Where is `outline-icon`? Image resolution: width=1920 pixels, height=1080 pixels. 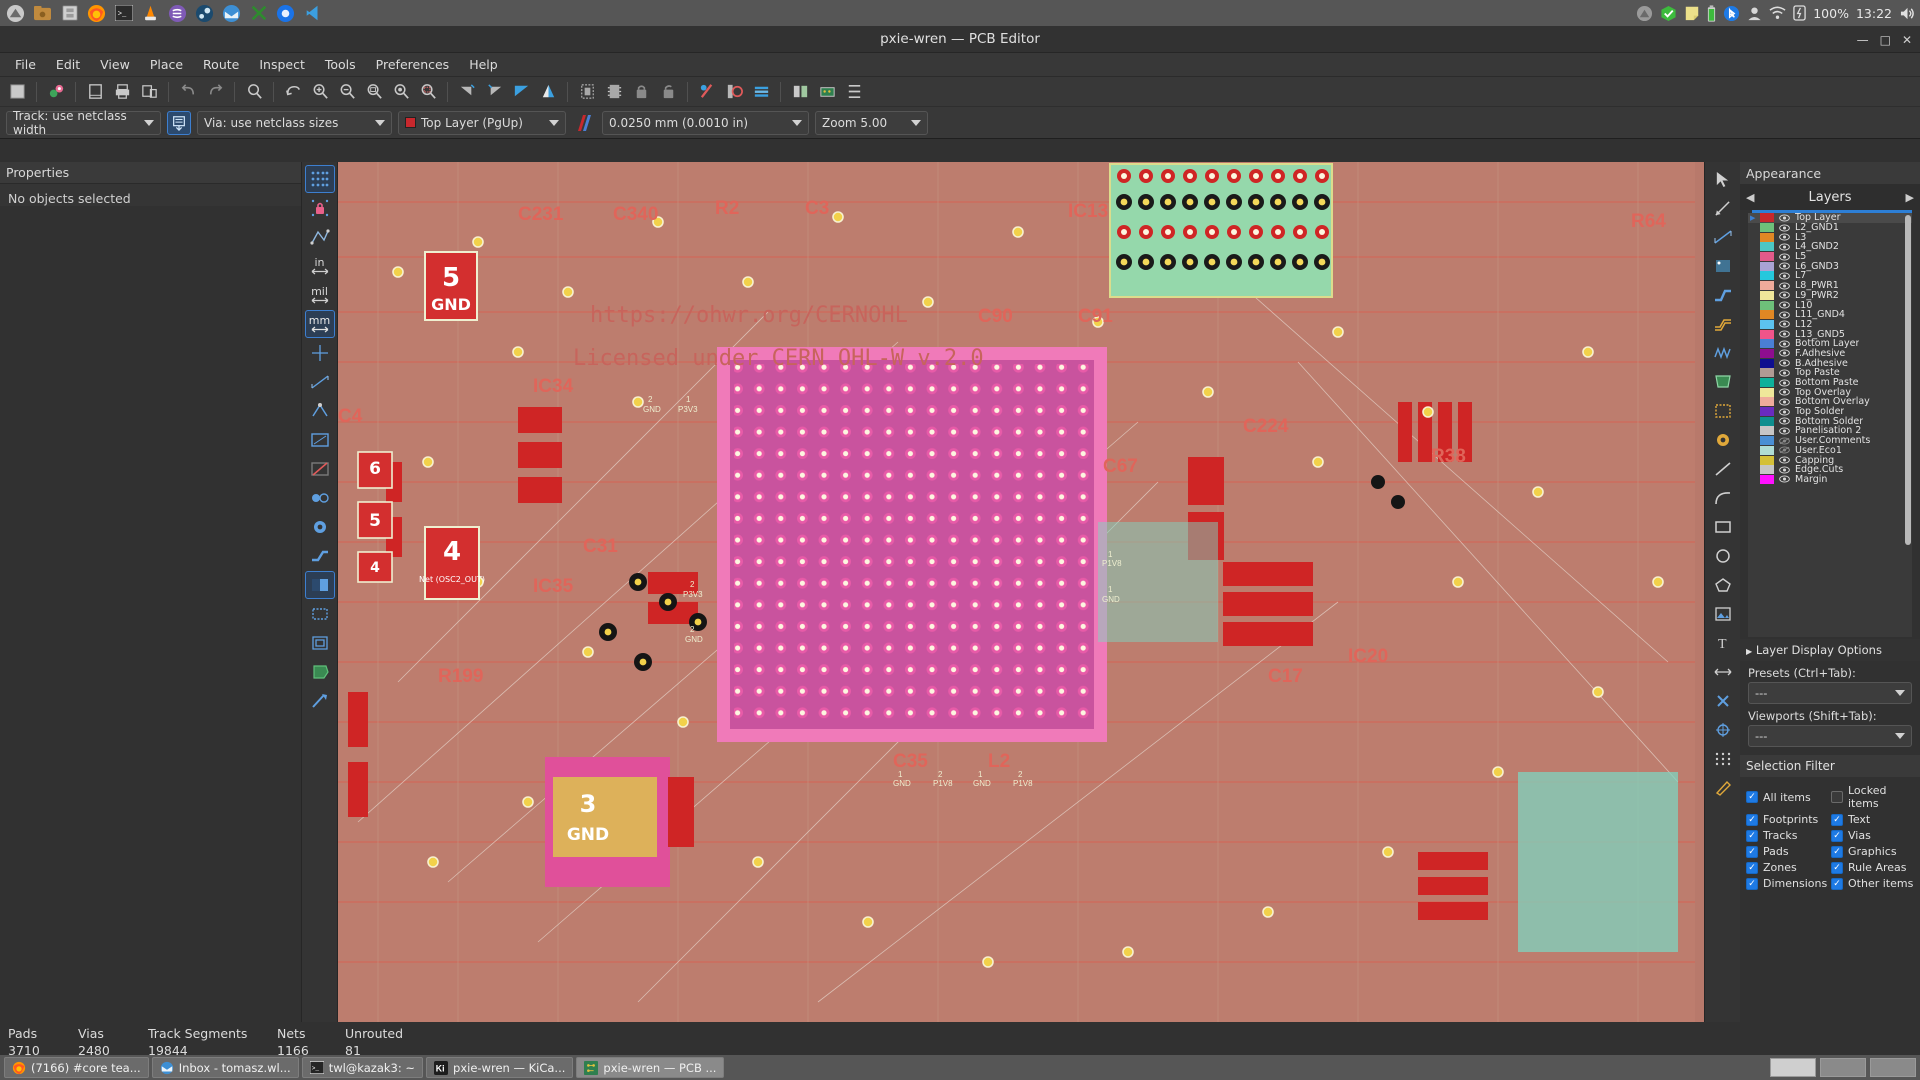 outline-icon is located at coordinates (320, 643).